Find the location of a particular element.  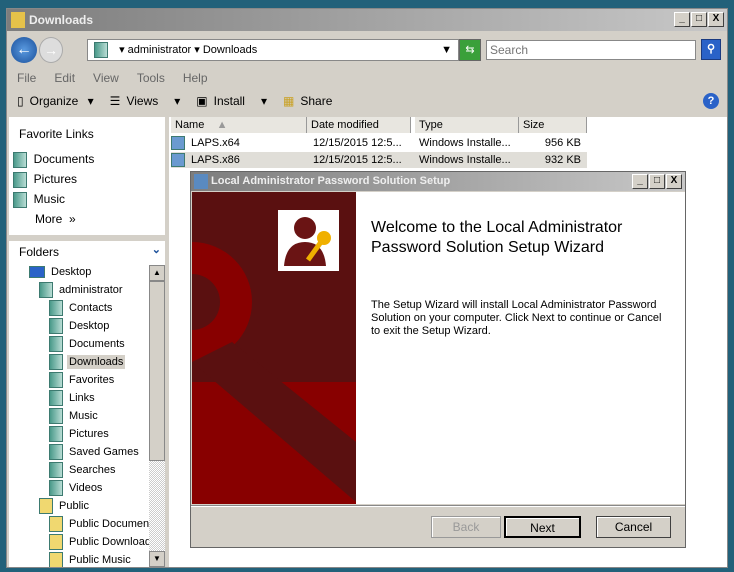

install-button: ▣ Install ▾ is located at coordinates (231, 101).